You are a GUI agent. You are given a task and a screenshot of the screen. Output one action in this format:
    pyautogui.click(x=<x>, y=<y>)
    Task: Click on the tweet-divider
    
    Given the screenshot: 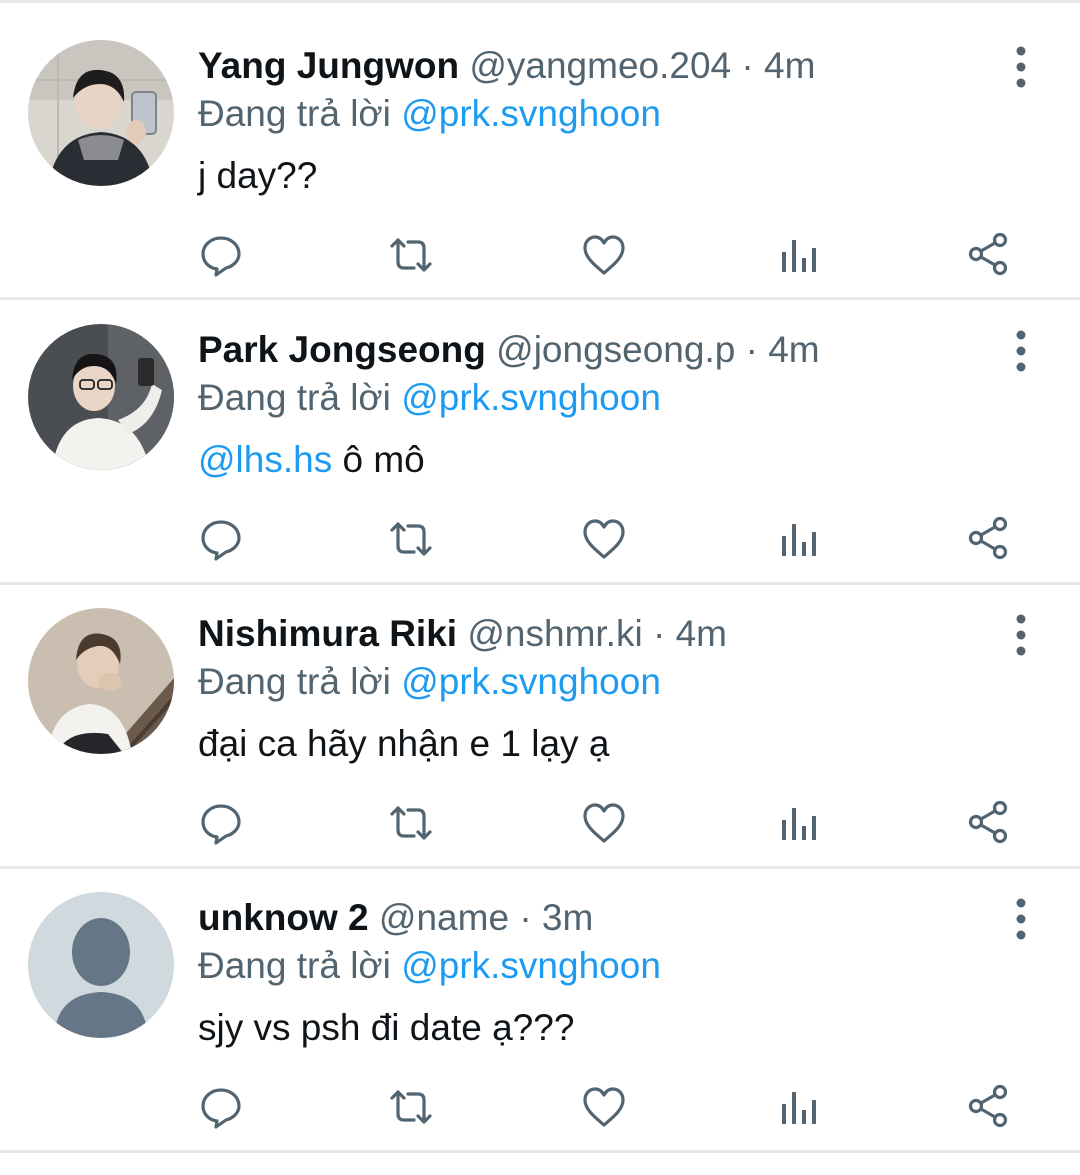 What is the action you would take?
    pyautogui.click(x=540, y=1151)
    